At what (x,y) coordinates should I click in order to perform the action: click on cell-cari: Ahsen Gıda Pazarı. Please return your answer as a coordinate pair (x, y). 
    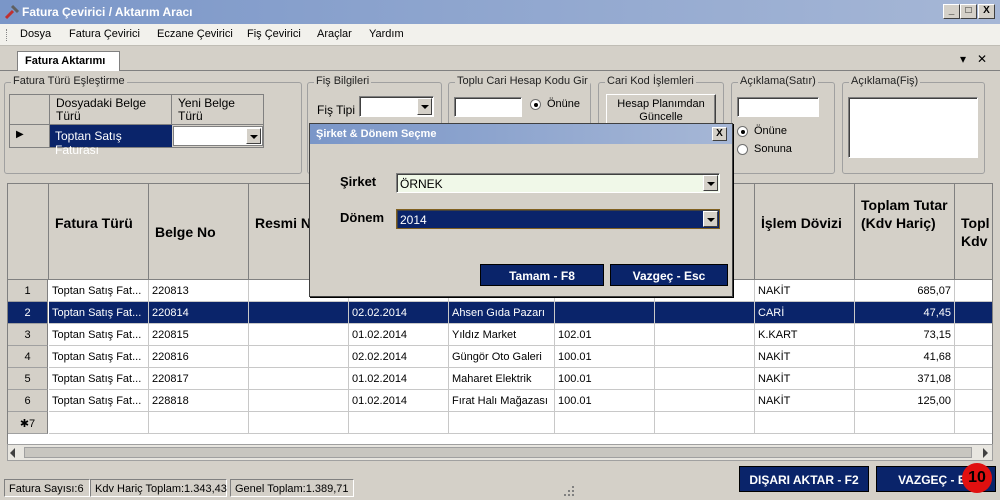
    Looking at the image, I should click on (502, 313).